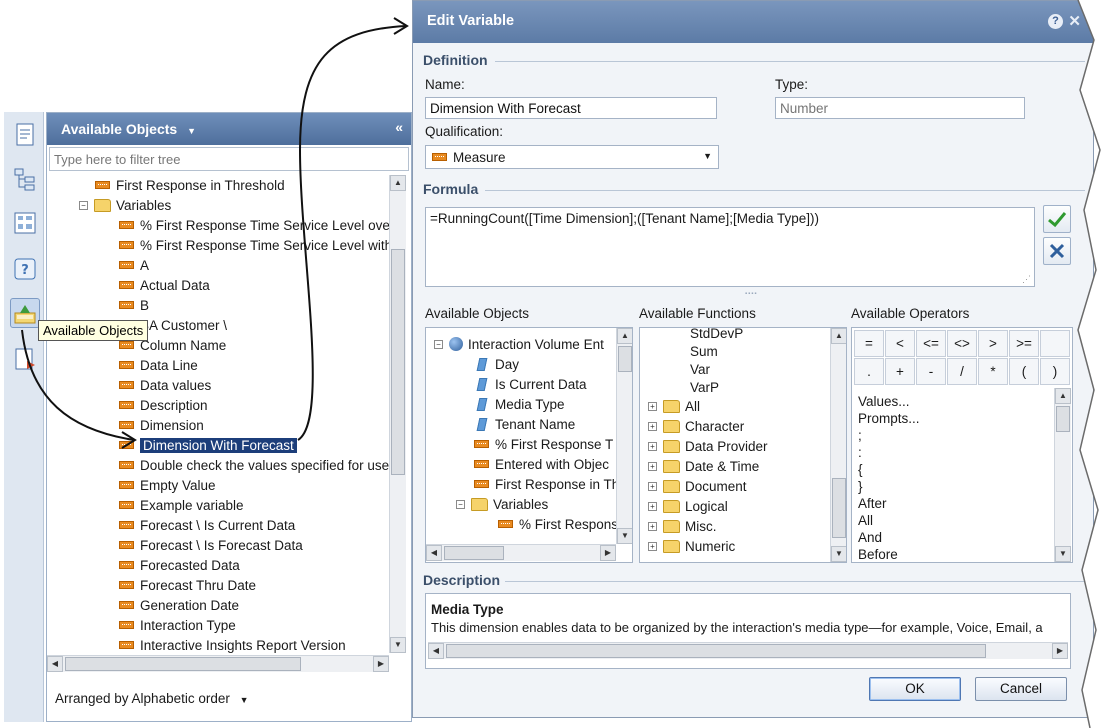 This screenshot has width=1106, height=728. I want to click on object-item: % First Respons, so click(557, 524).